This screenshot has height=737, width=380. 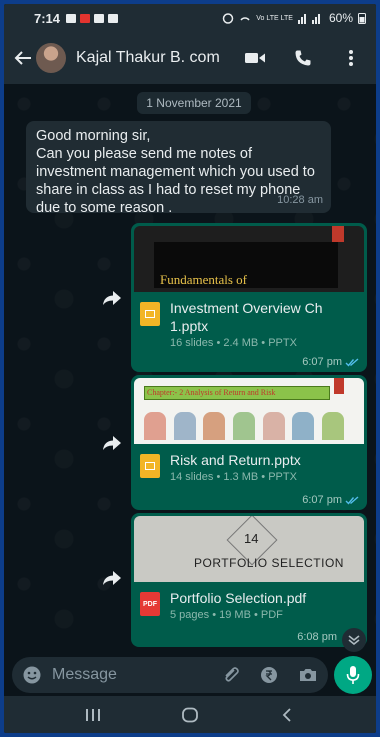 I want to click on contact-name: Kajal Thakur B. com, so click(x=148, y=58).